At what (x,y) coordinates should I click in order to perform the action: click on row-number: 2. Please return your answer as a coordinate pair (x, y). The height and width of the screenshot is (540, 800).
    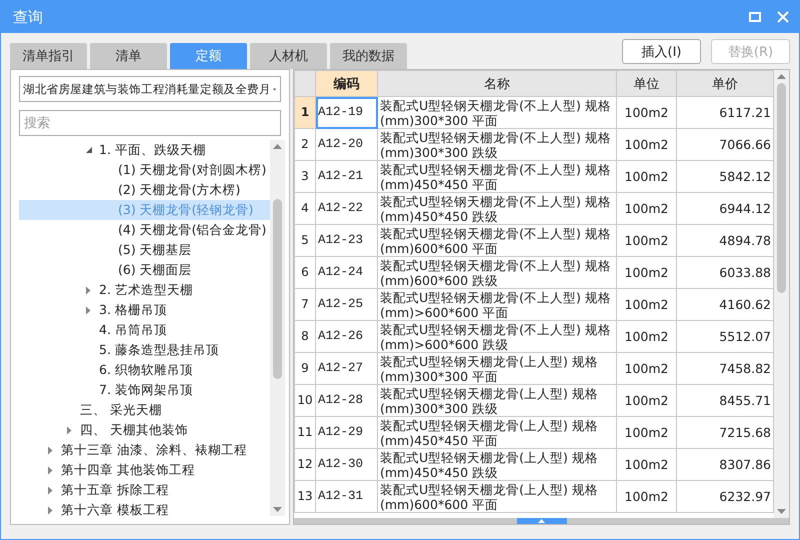
    Looking at the image, I should click on (305, 144).